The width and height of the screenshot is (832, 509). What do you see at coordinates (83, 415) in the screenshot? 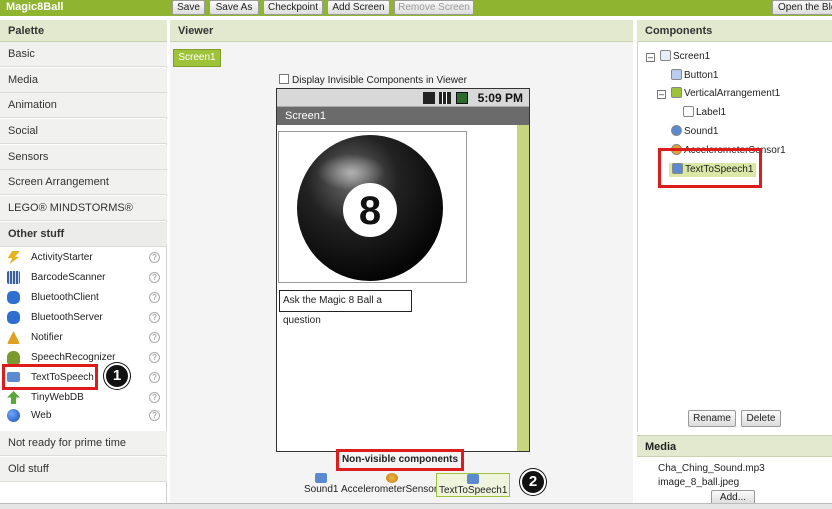
I see `palette-item-web: Web ?` at bounding box center [83, 415].